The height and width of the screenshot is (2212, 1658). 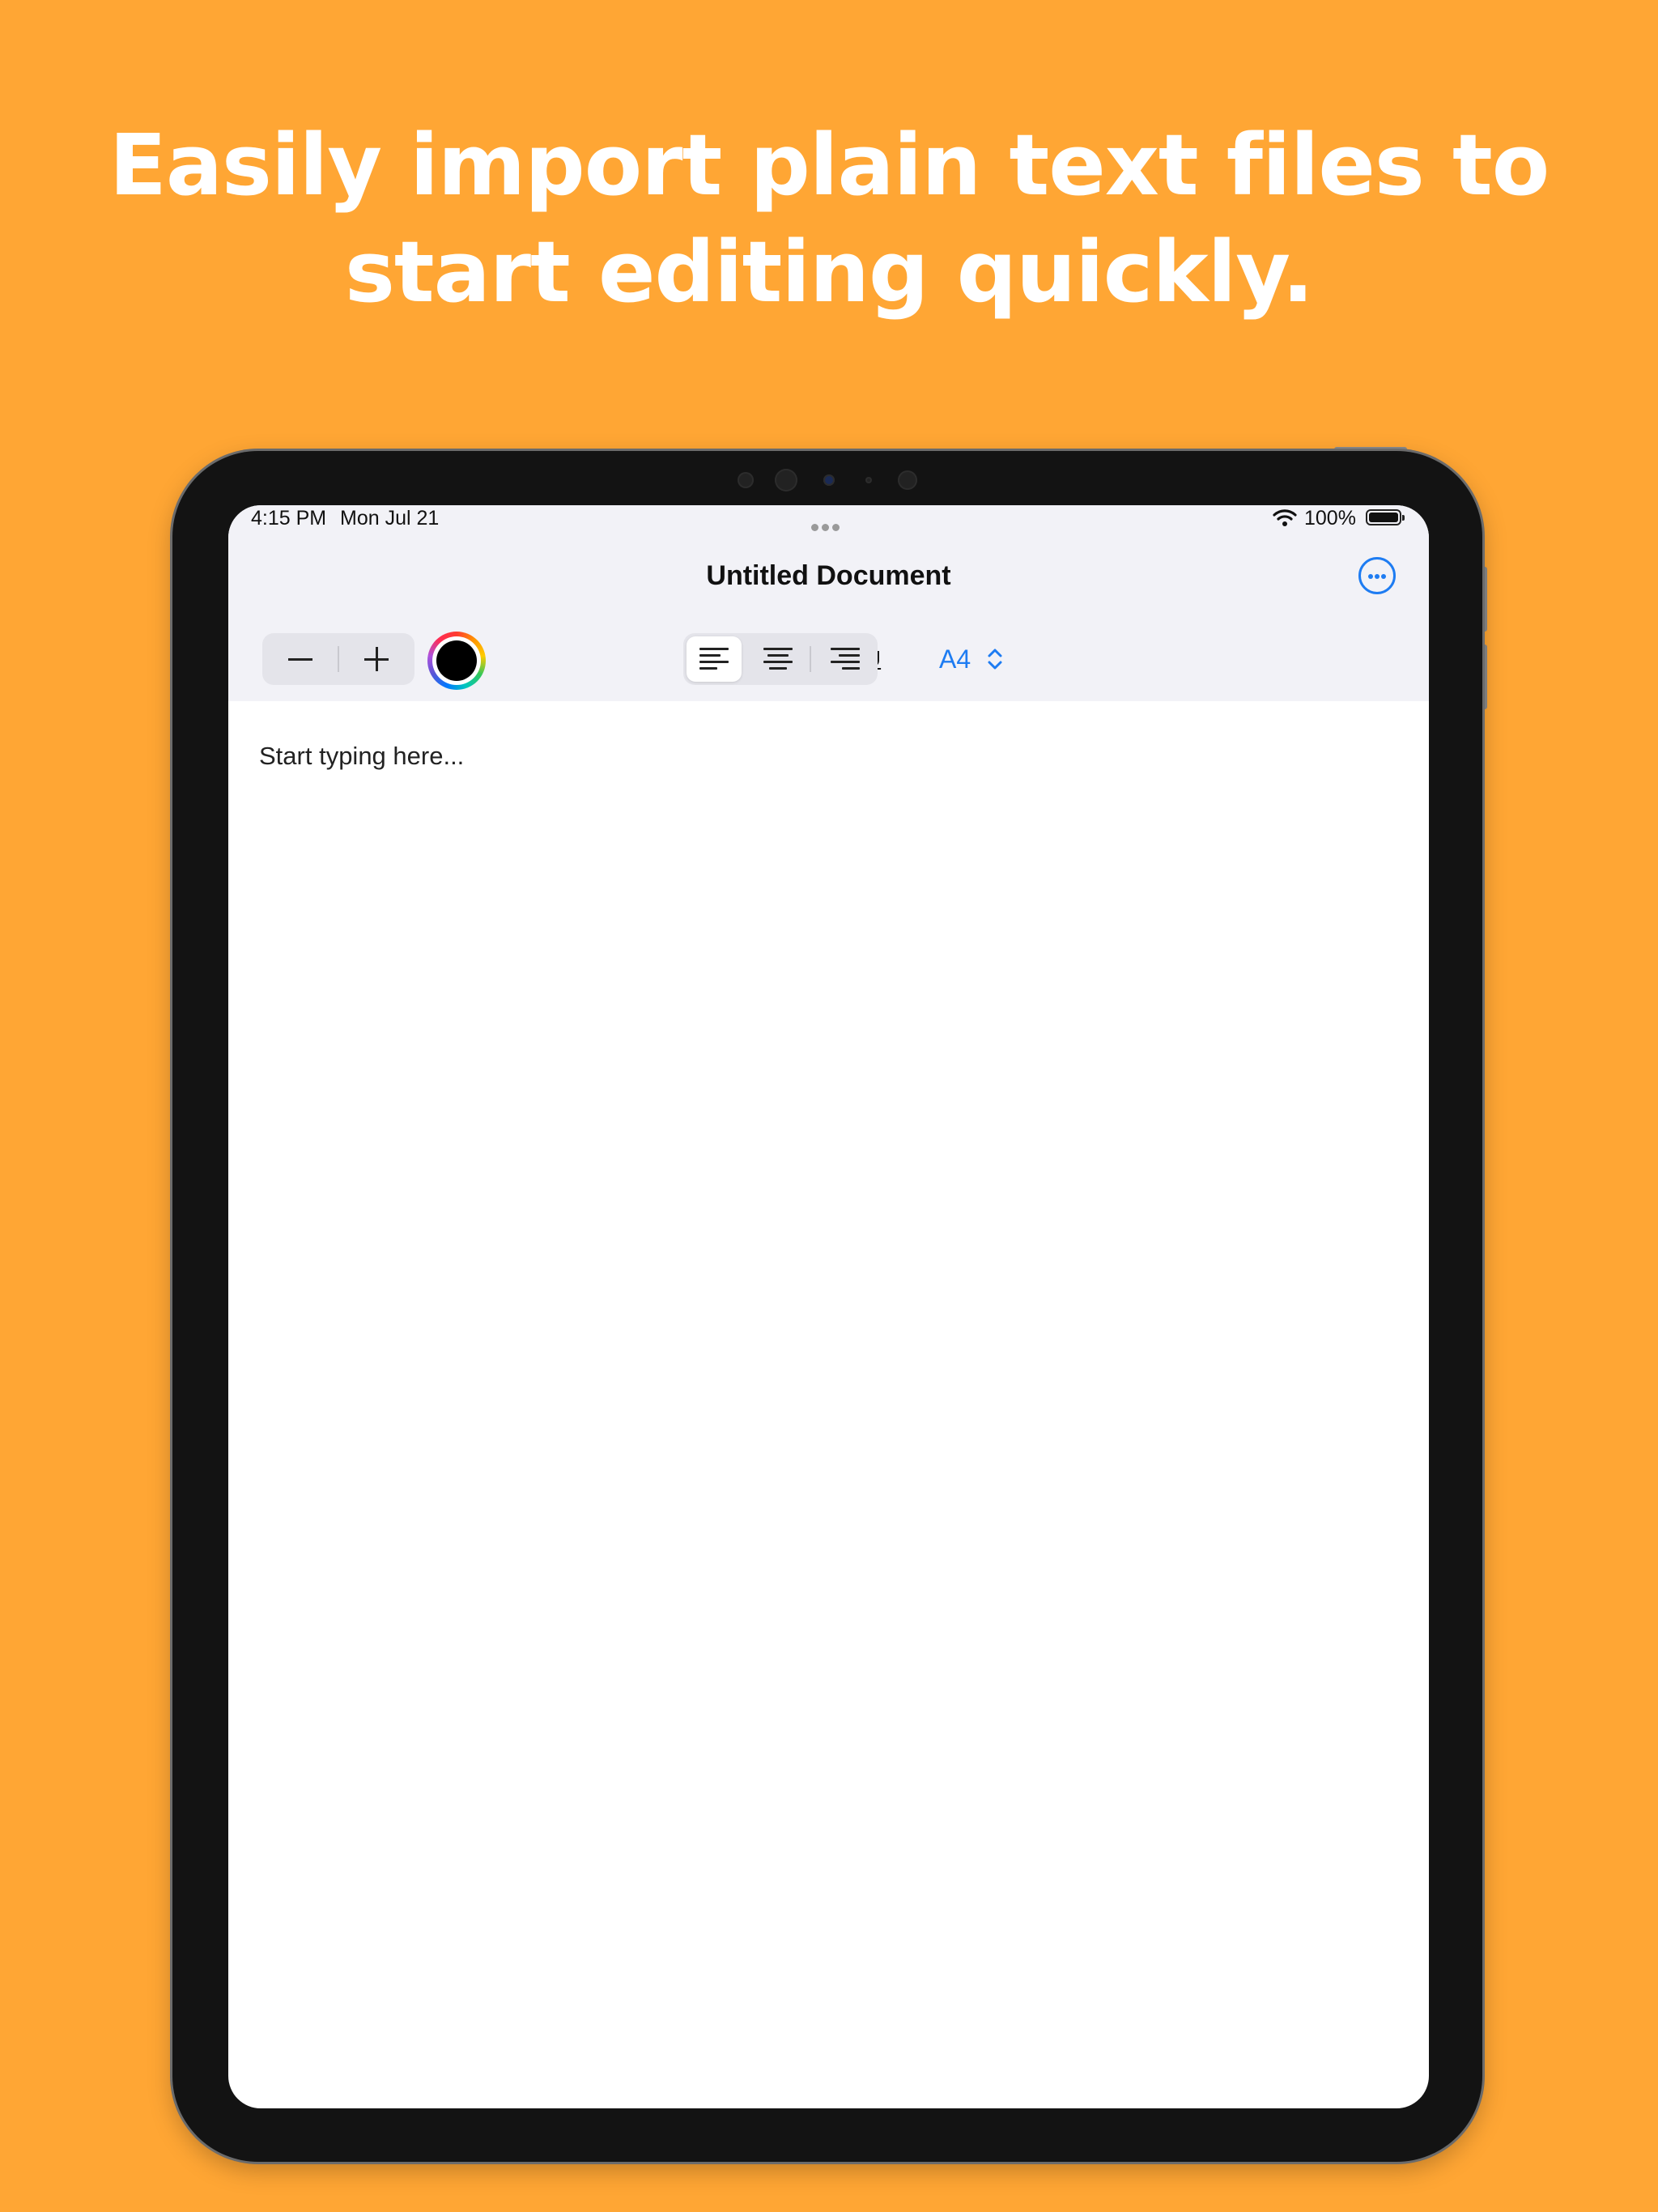 I want to click on decrease-font-size-button, so click(x=300, y=659).